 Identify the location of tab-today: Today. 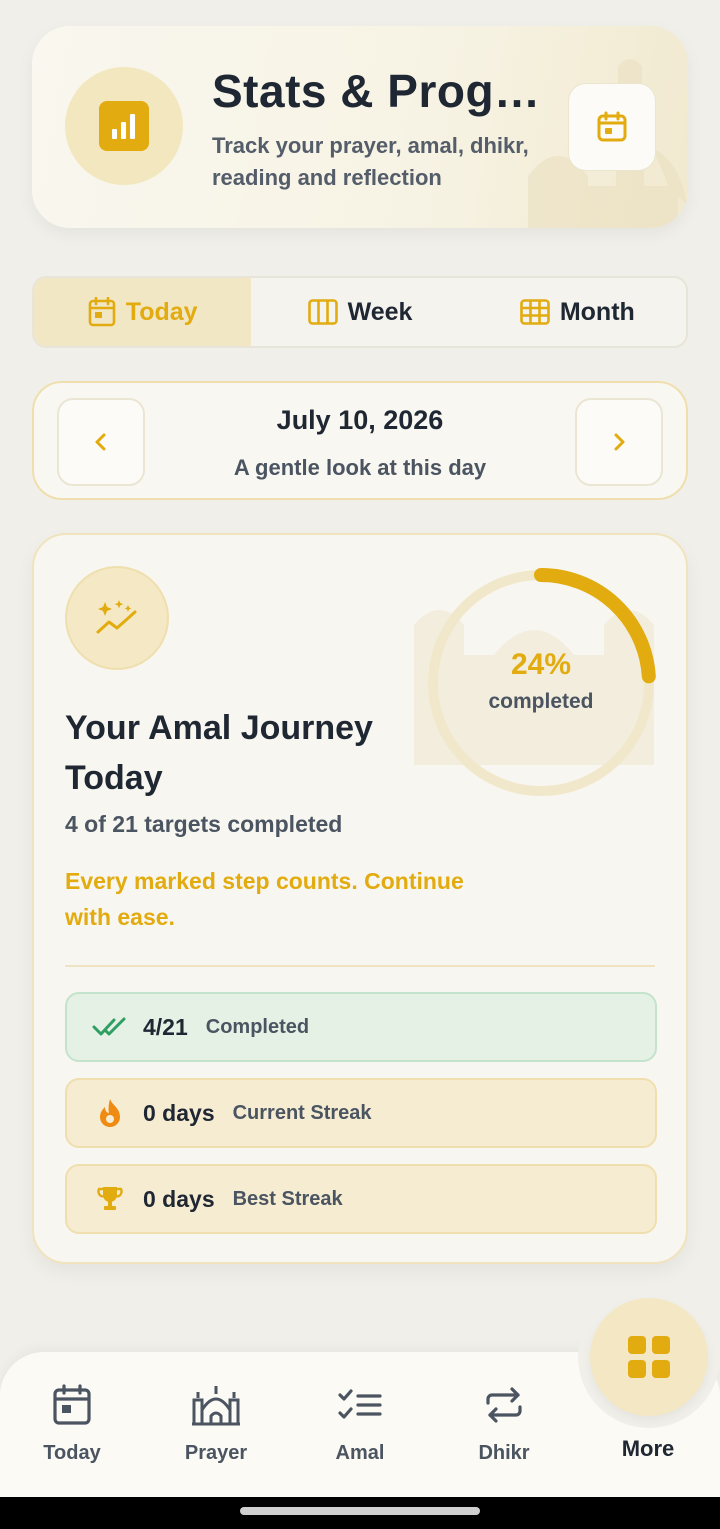
(143, 312).